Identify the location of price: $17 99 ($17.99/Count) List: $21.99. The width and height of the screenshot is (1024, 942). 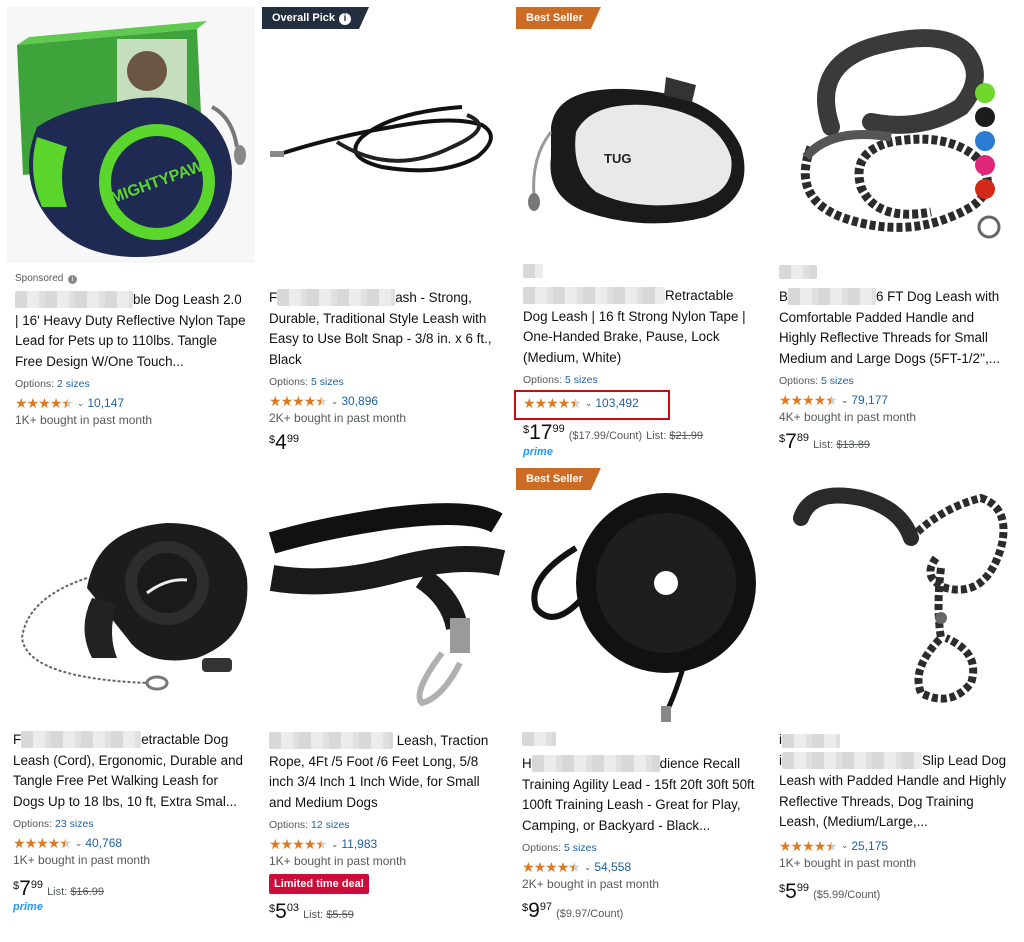
(639, 433).